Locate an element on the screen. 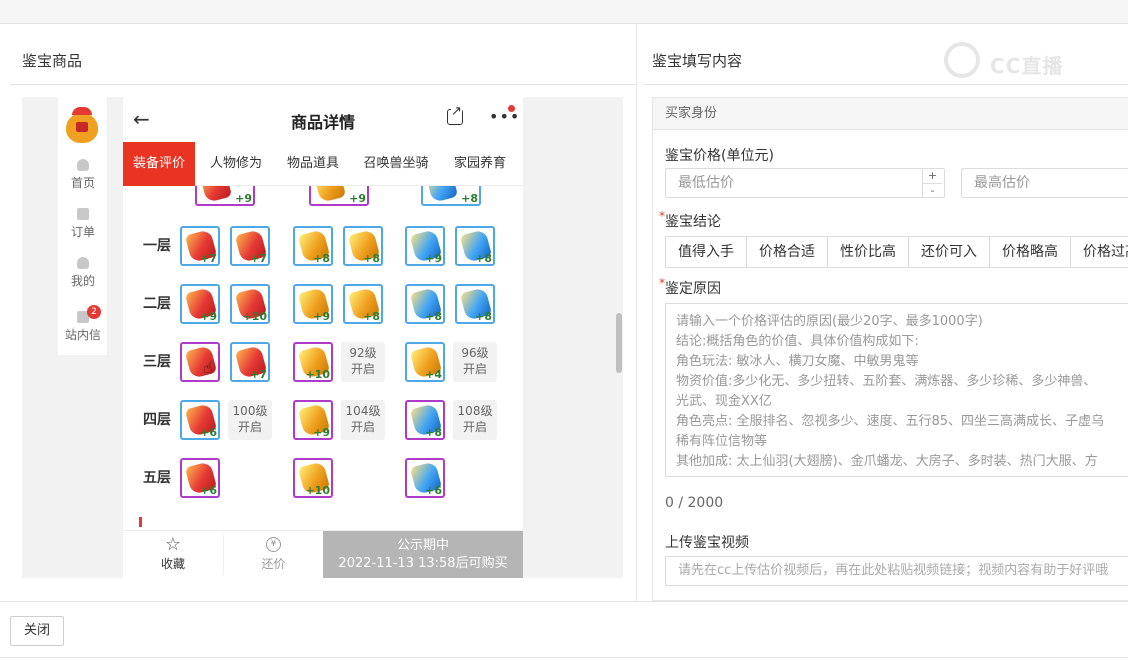 The height and width of the screenshot is (660, 1128). close-button: 关闭 is located at coordinates (37, 631).